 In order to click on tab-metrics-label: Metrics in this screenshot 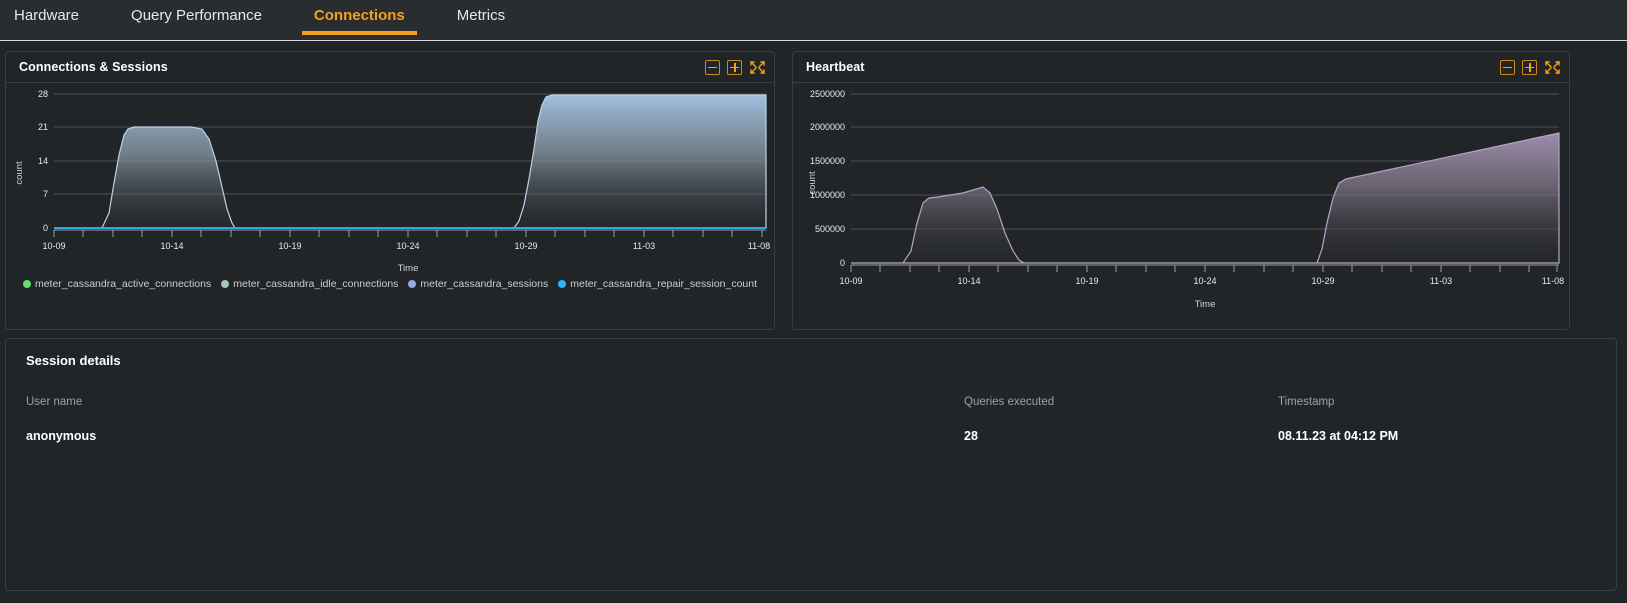, I will do `click(481, 15)`.